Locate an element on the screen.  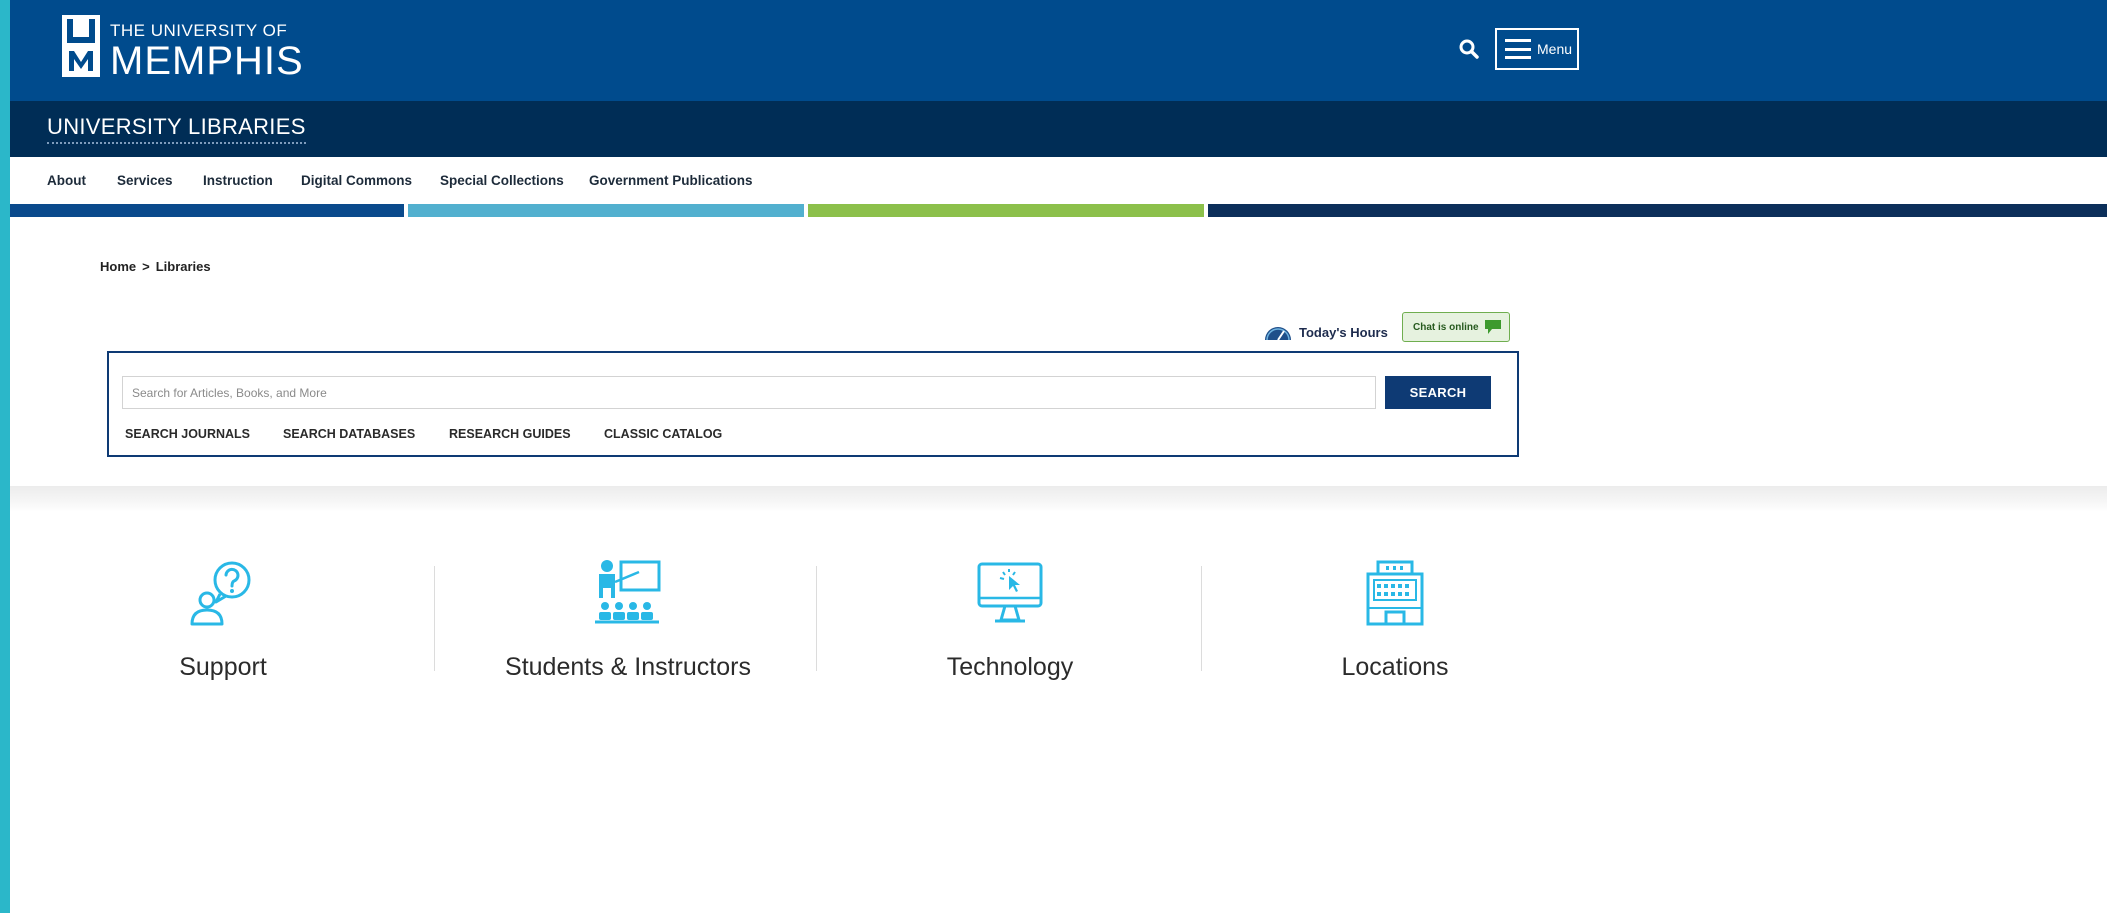
search-journals-link: SEARCH JOURNALS is located at coordinates (187, 434).